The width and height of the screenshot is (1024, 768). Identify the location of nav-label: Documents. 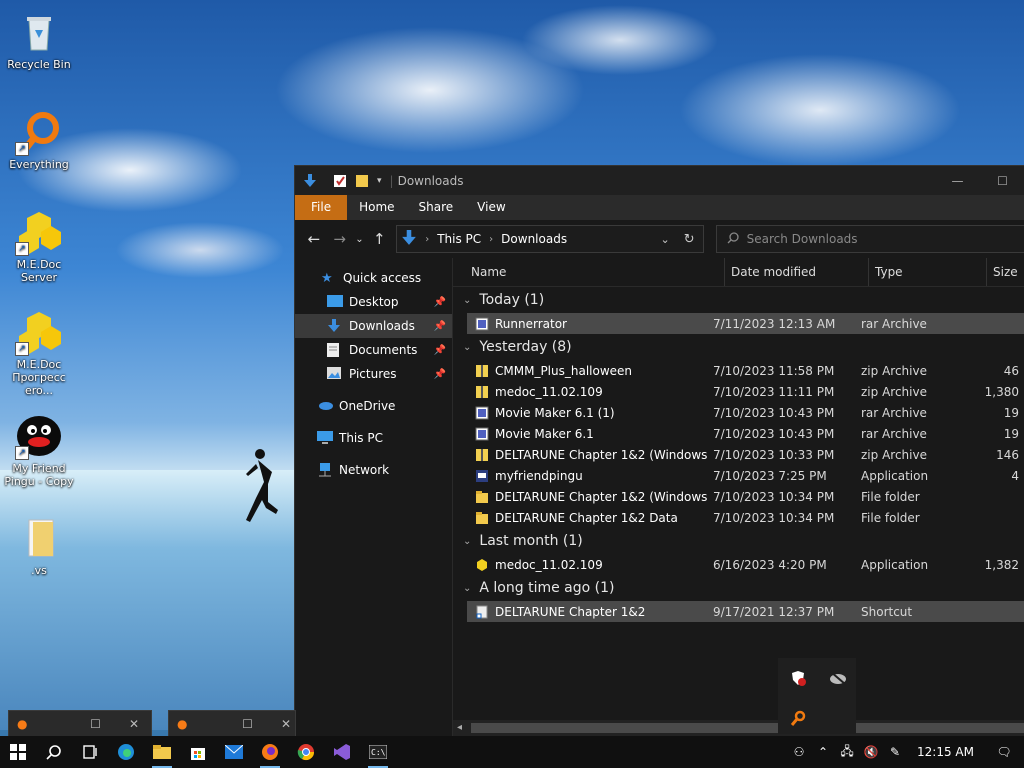
(383, 350).